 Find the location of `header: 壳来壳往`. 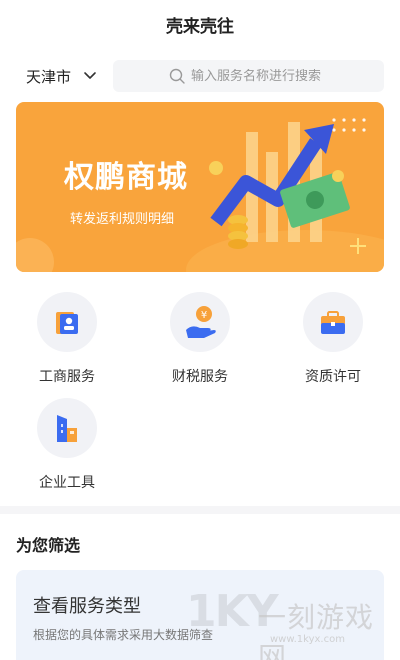

header: 壳来壳往 is located at coordinates (200, 24).